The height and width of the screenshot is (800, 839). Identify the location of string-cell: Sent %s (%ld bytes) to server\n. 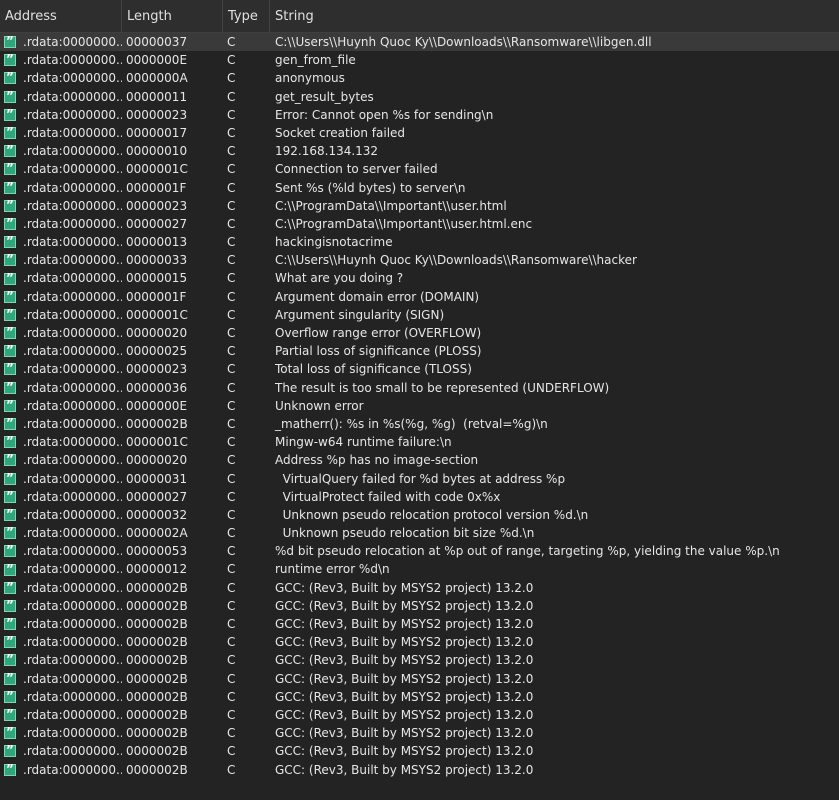
(554, 188).